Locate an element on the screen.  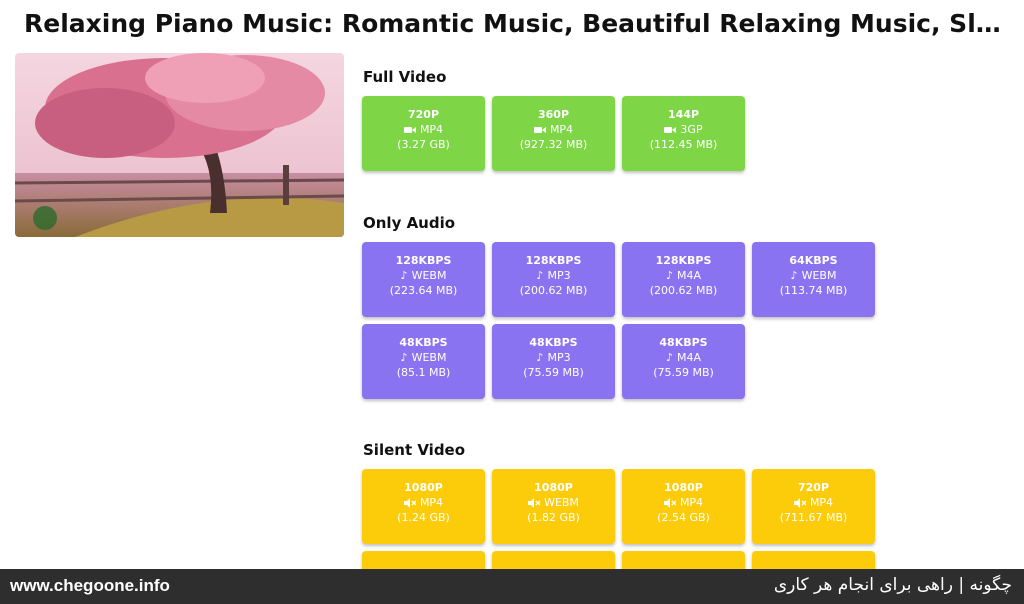
download-button: 720P MP4 (3.27 GB) is located at coordinates (423, 133).